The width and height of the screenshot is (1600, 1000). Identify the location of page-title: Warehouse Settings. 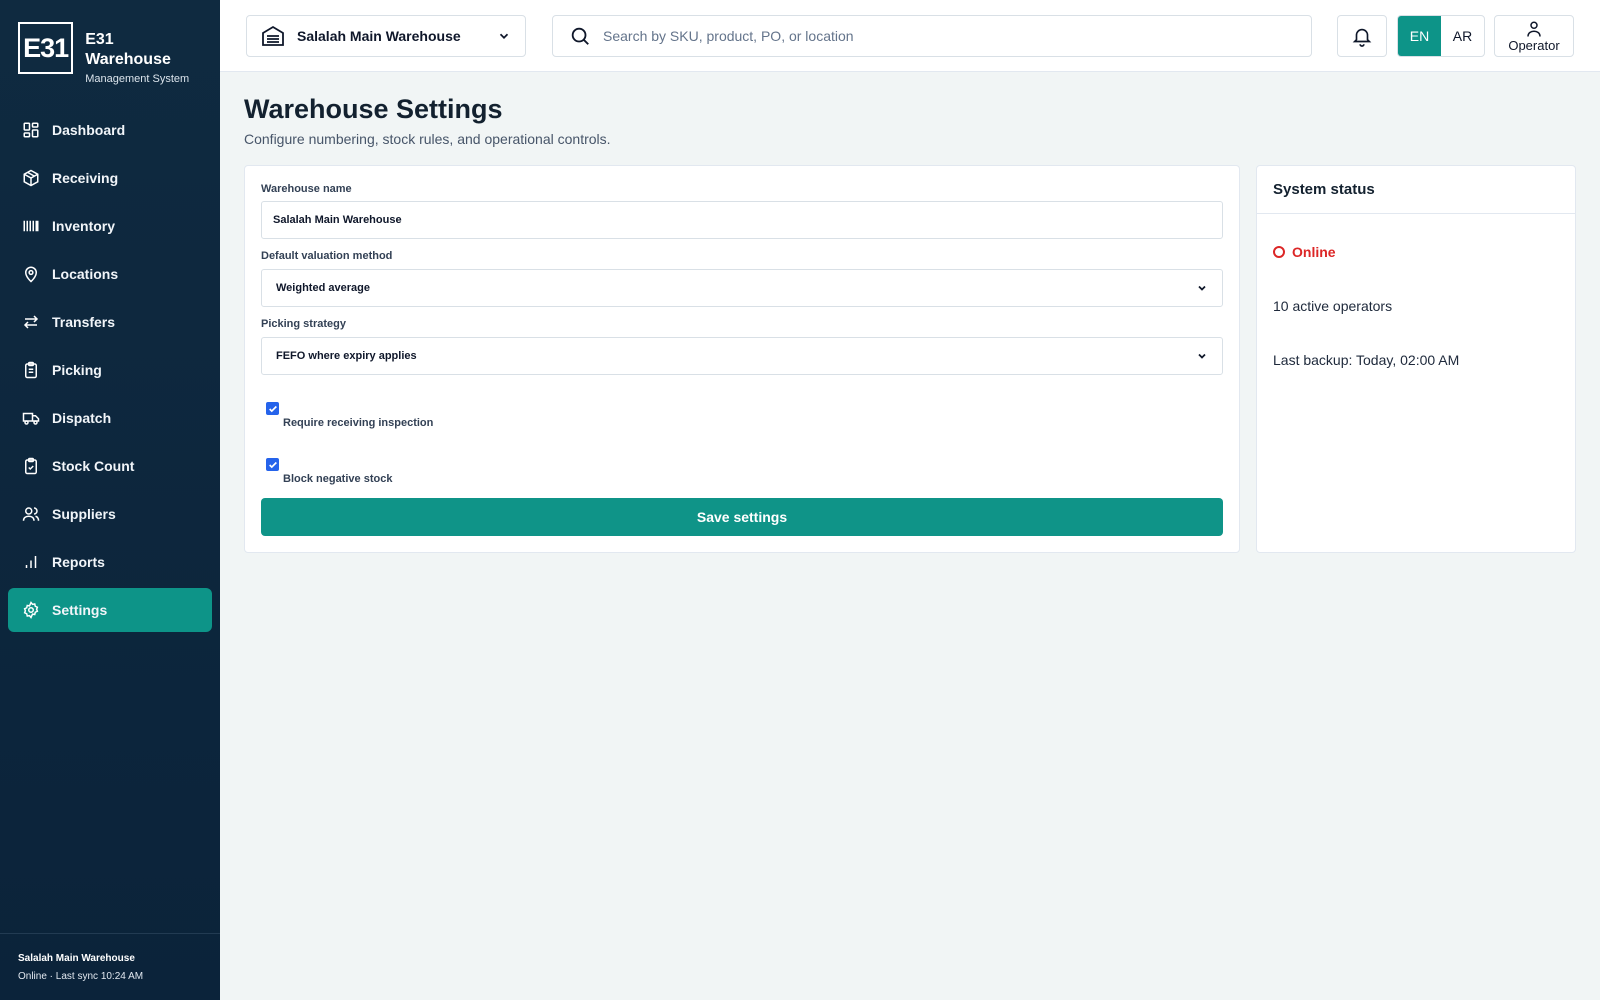
(373, 109).